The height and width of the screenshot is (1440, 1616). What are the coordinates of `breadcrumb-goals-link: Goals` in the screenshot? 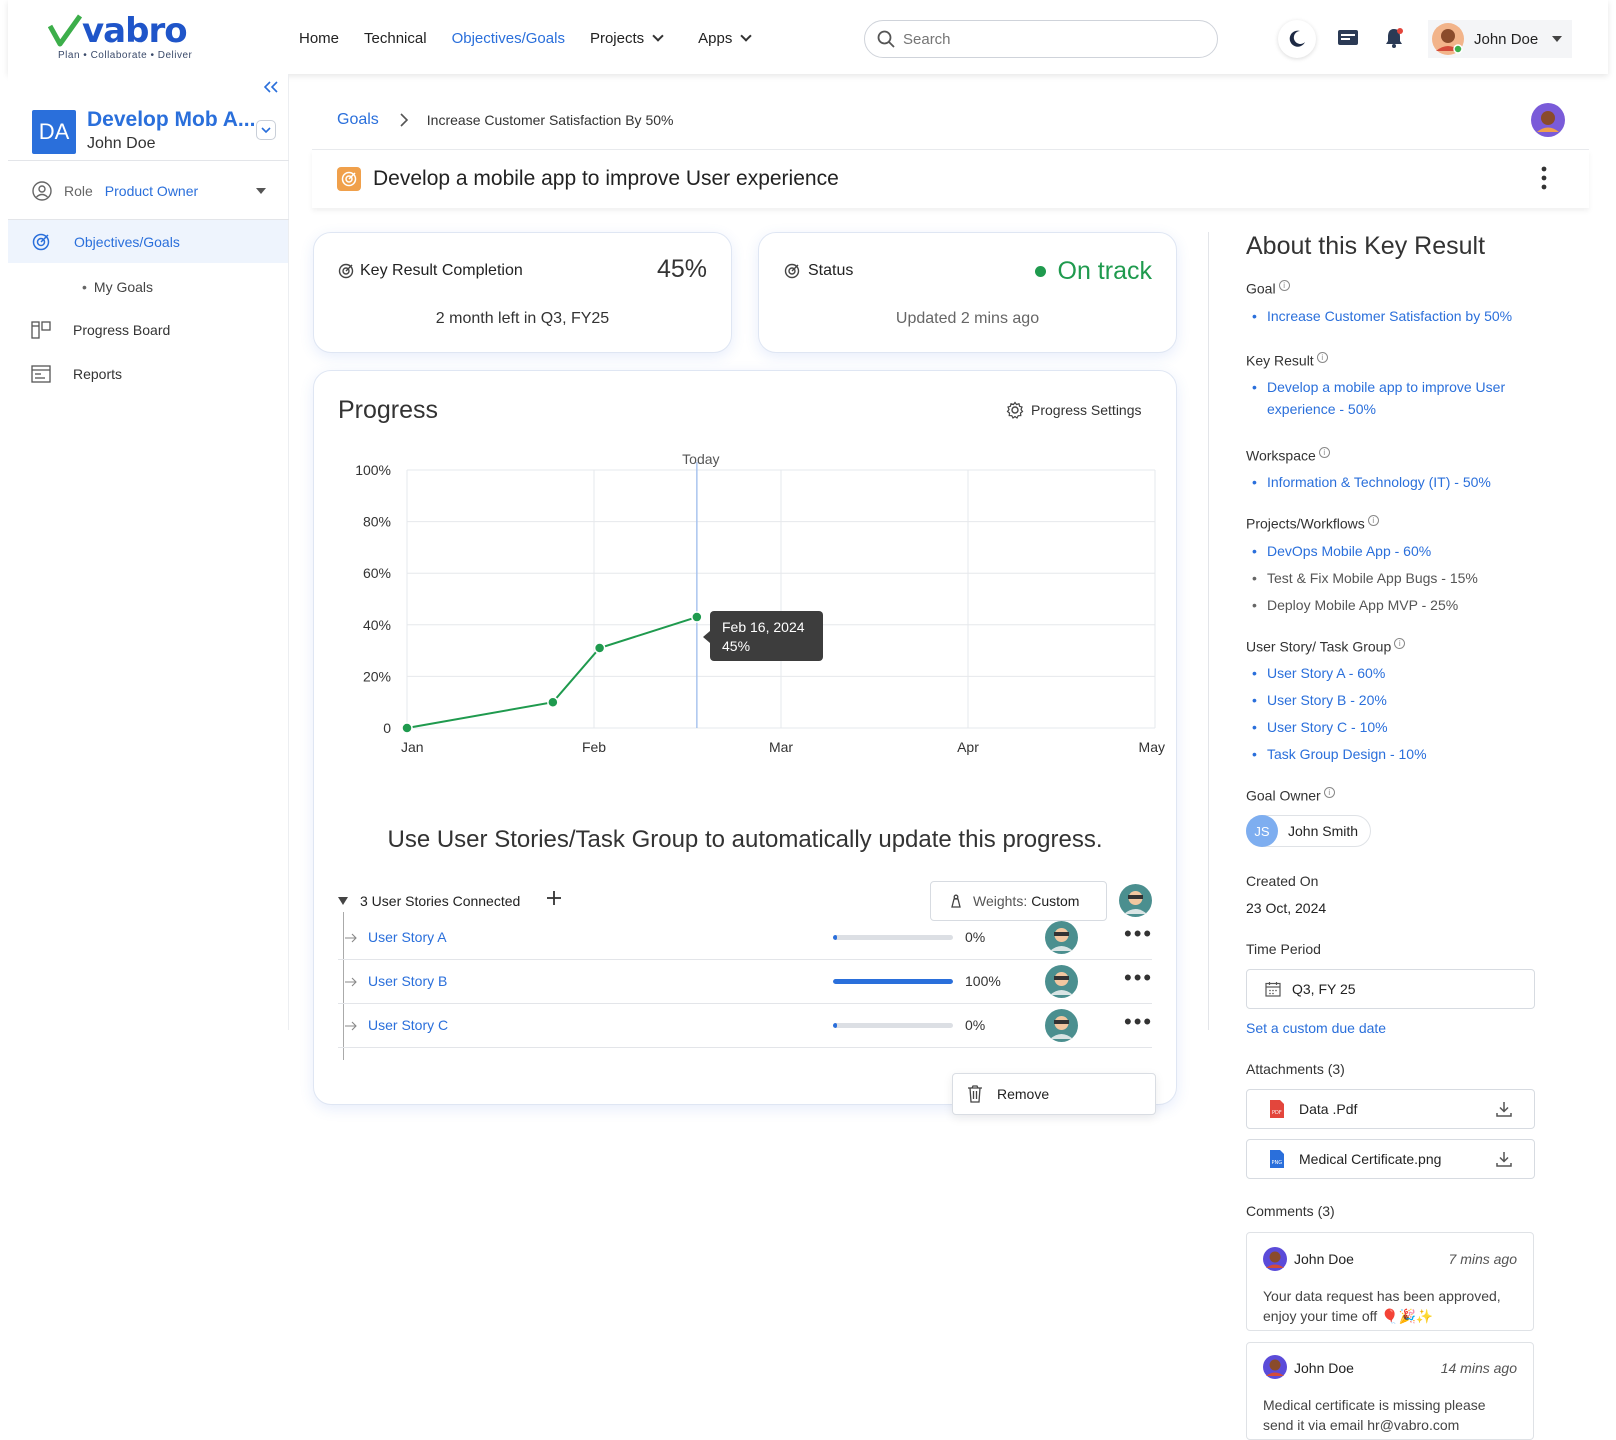 It's located at (358, 120).